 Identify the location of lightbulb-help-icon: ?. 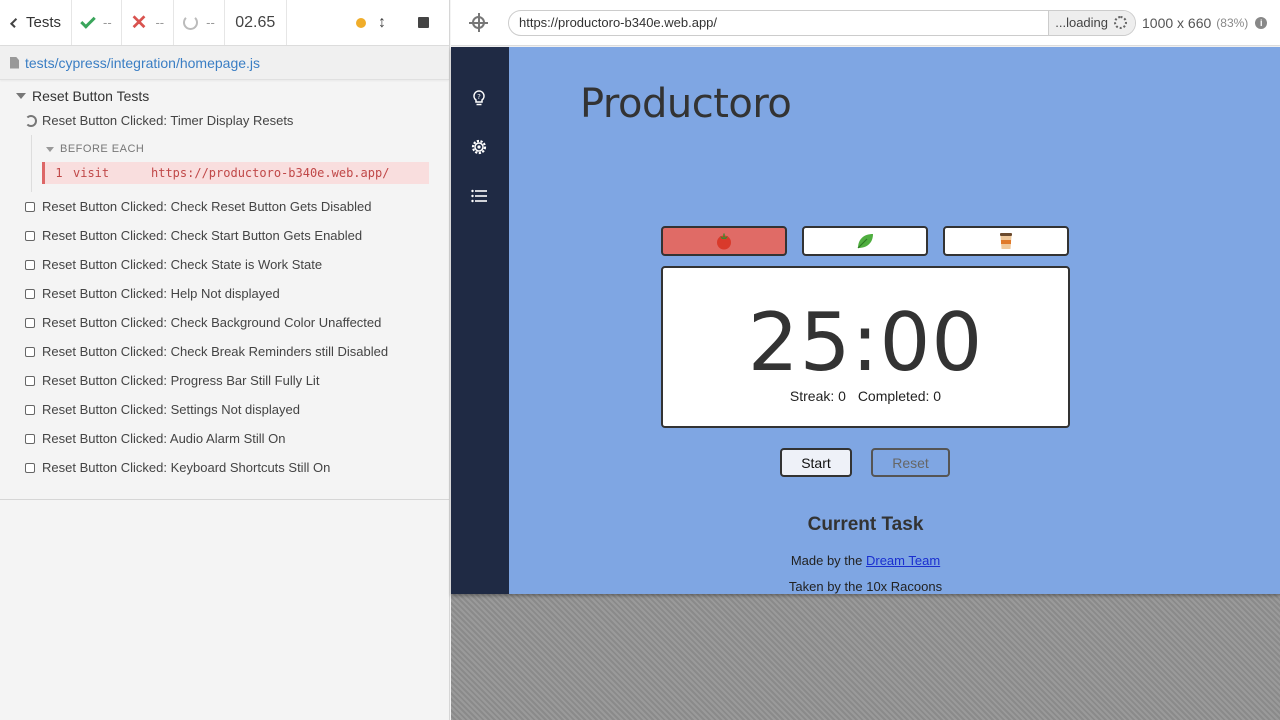
(479, 98).